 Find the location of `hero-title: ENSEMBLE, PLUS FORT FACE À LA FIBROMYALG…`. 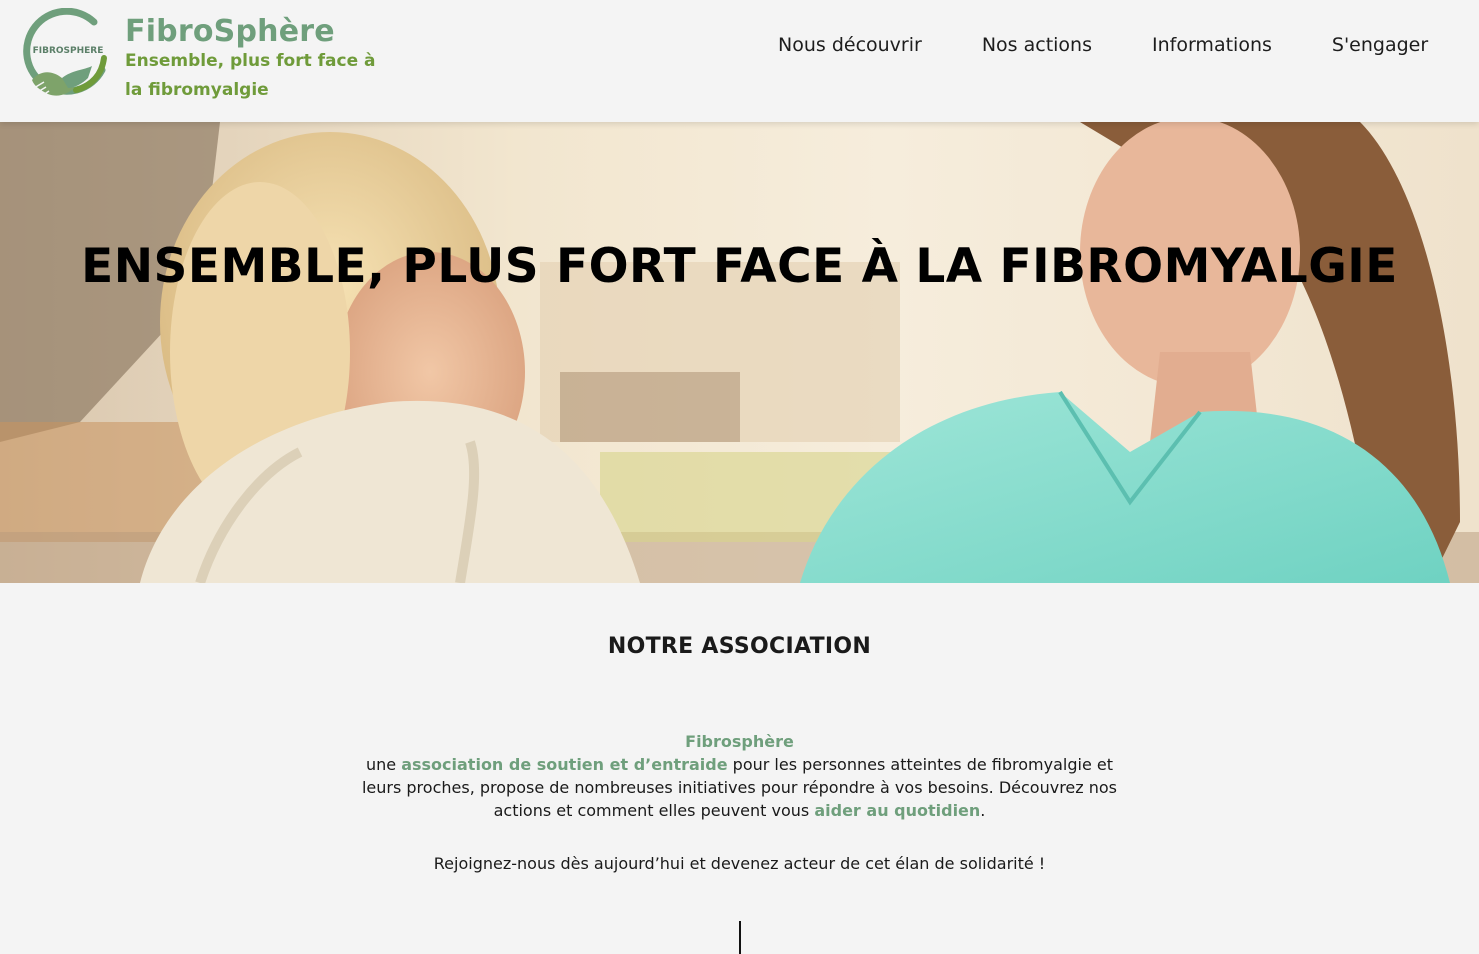

hero-title: ENSEMBLE, PLUS FORT FACE À LA FIBROMYALG… is located at coordinates (739, 266).